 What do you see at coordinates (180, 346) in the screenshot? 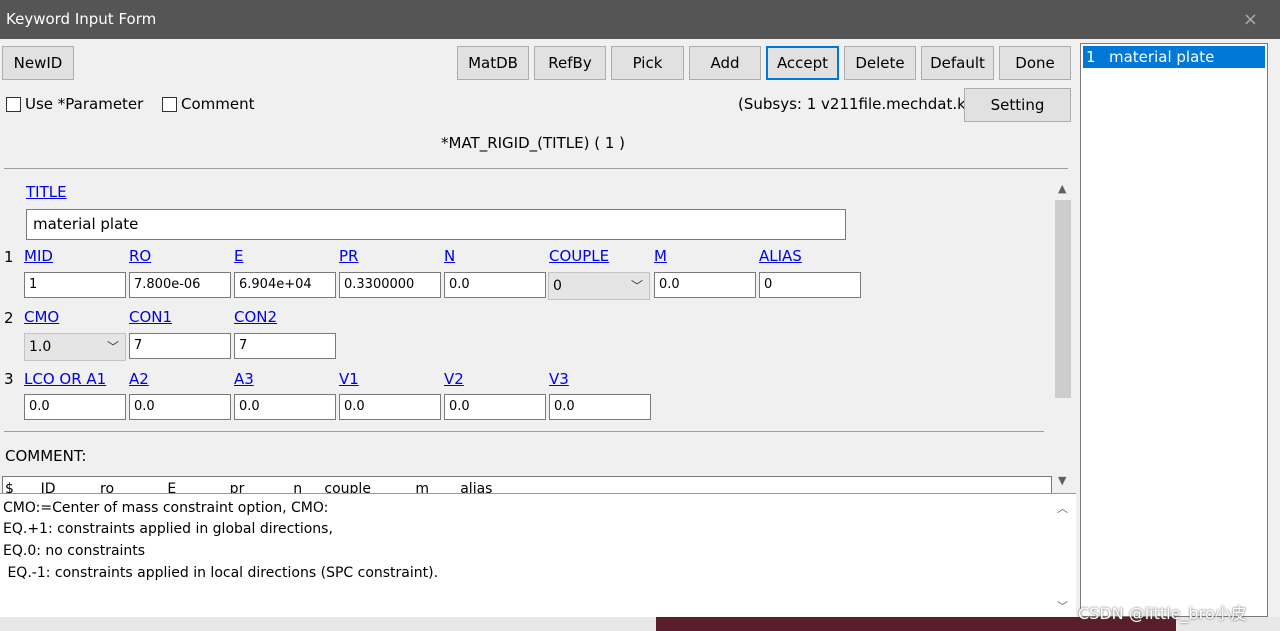
I see `con1-input: 7` at bounding box center [180, 346].